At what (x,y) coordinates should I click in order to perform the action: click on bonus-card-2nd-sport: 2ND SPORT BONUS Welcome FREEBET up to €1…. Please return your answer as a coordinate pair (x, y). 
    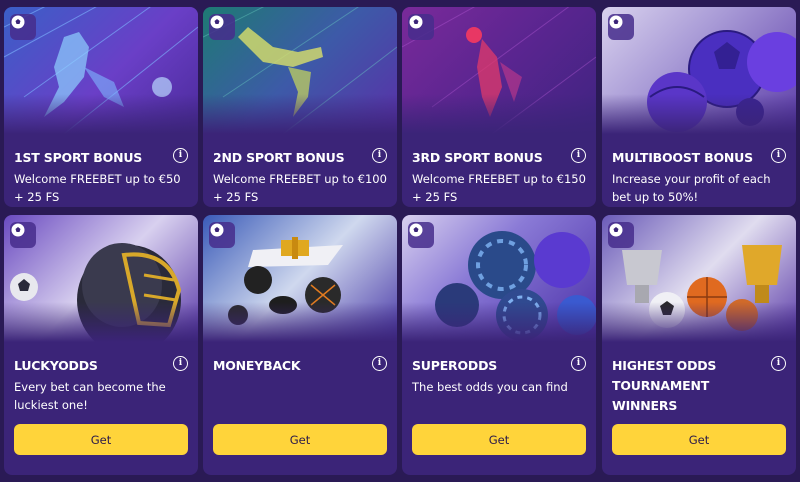
    Looking at the image, I should click on (300, 107).